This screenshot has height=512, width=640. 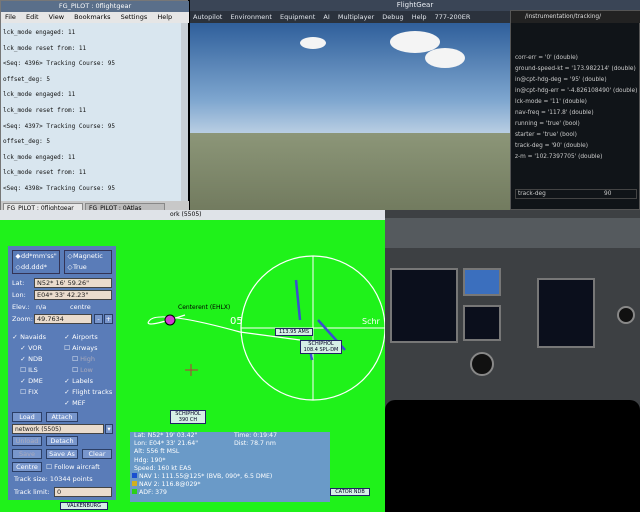 What do you see at coordinates (577, 113) in the screenshot?
I see `property-item: nav-freq = '117.8' (double)` at bounding box center [577, 113].